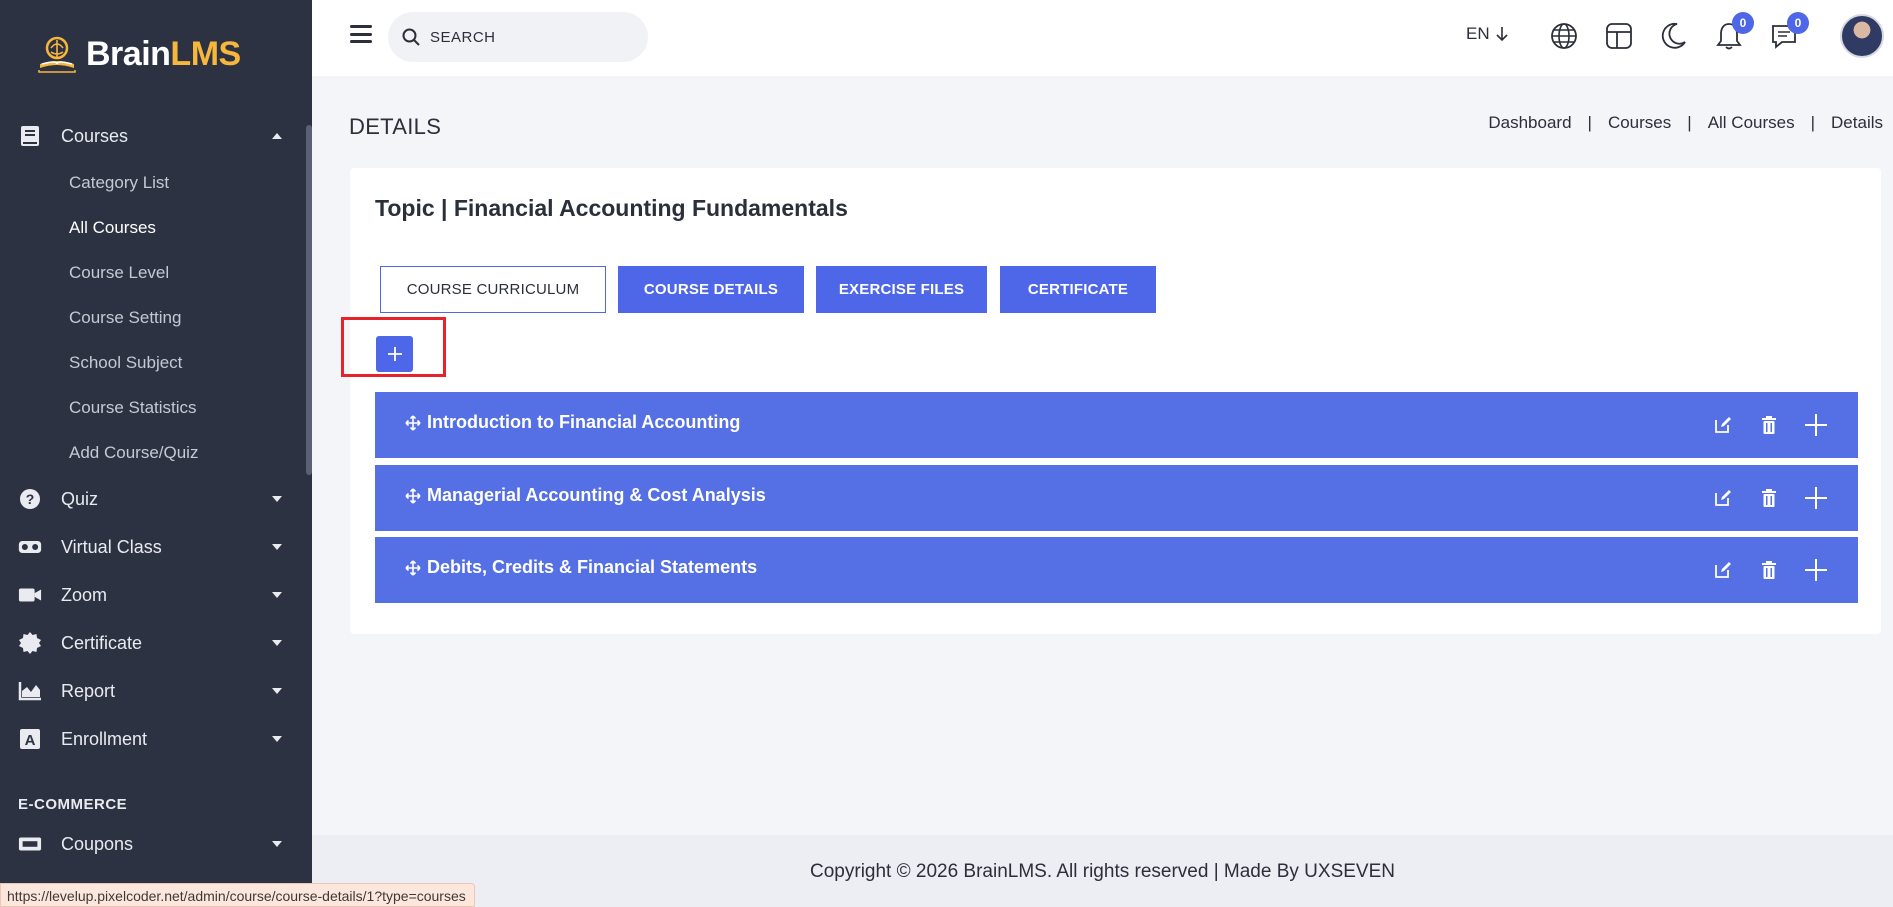 This screenshot has height=907, width=1893. Describe the element at coordinates (30, 136) in the screenshot. I see `book-icon` at that location.